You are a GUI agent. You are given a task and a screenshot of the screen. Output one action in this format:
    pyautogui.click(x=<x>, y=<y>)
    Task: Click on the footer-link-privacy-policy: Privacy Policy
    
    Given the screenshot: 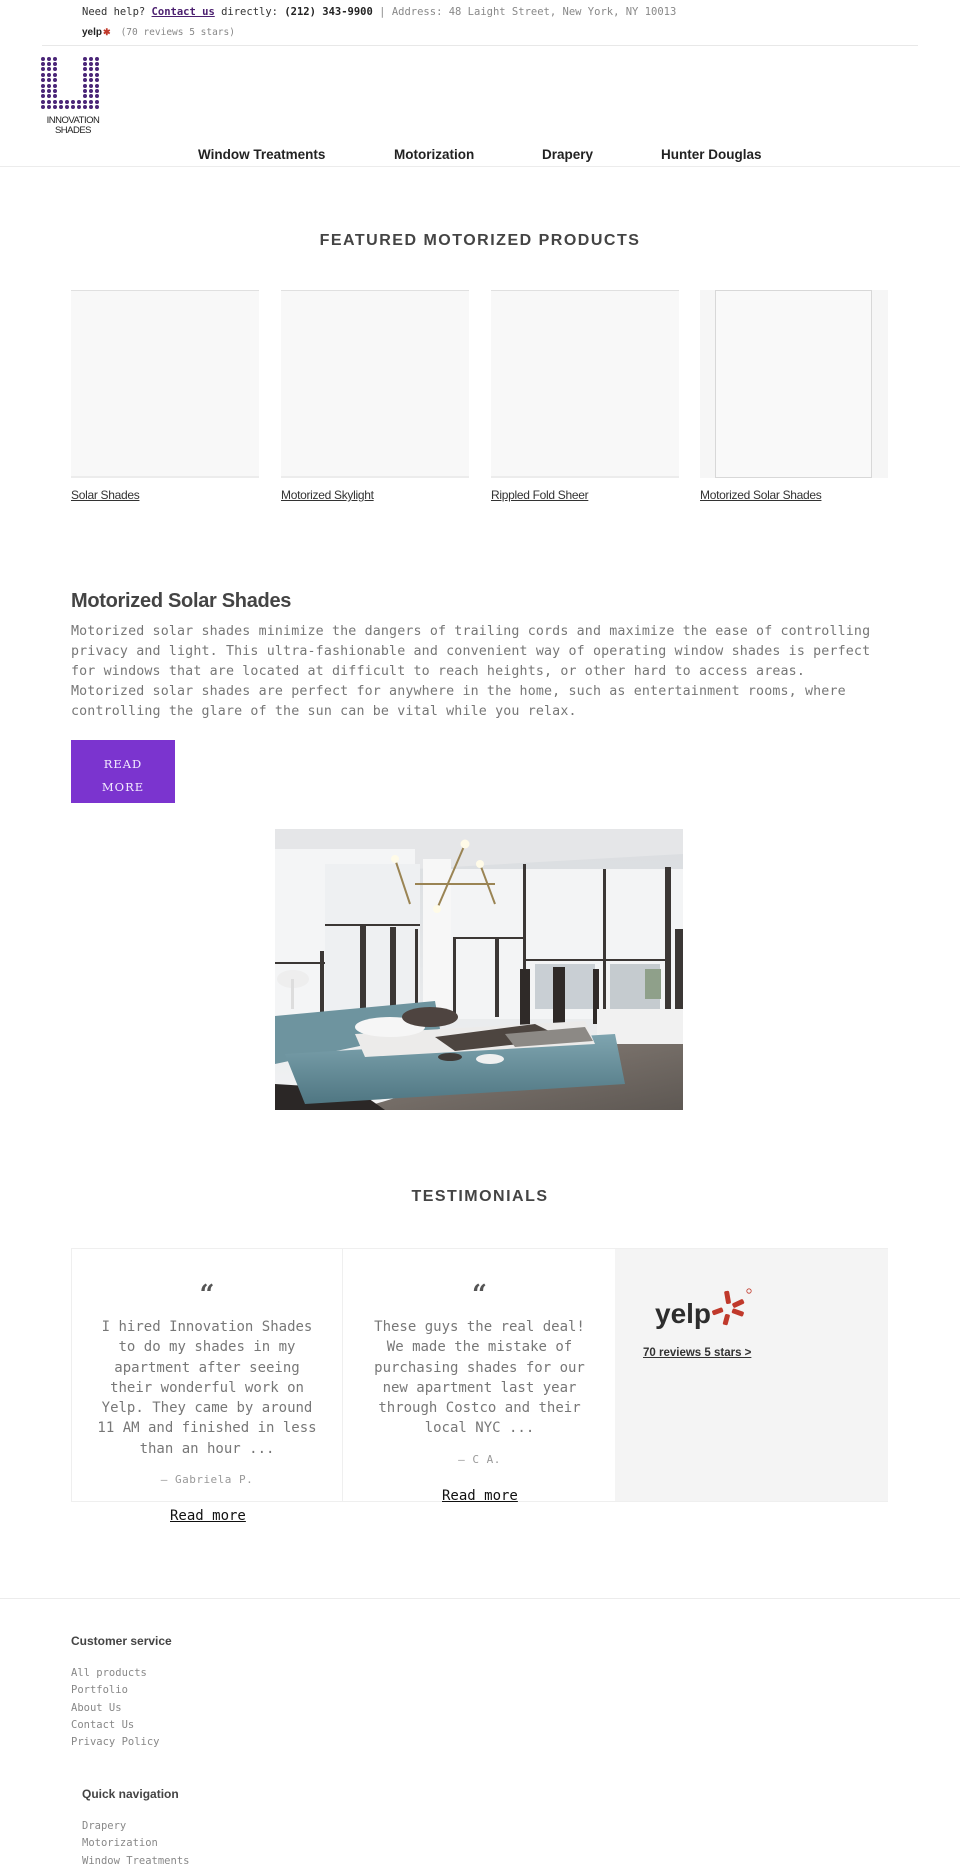 What is the action you would take?
    pyautogui.click(x=115, y=1742)
    